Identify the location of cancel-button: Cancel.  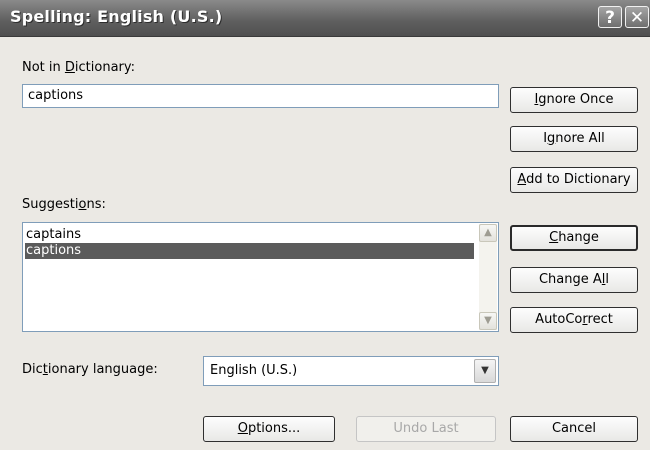
(574, 429).